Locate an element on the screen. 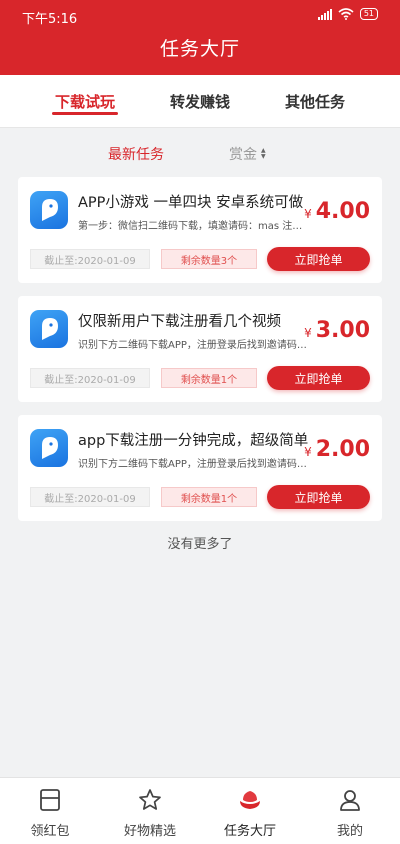  task-title: 仅限新用户下载注册看几个视频 is located at coordinates (179, 322).